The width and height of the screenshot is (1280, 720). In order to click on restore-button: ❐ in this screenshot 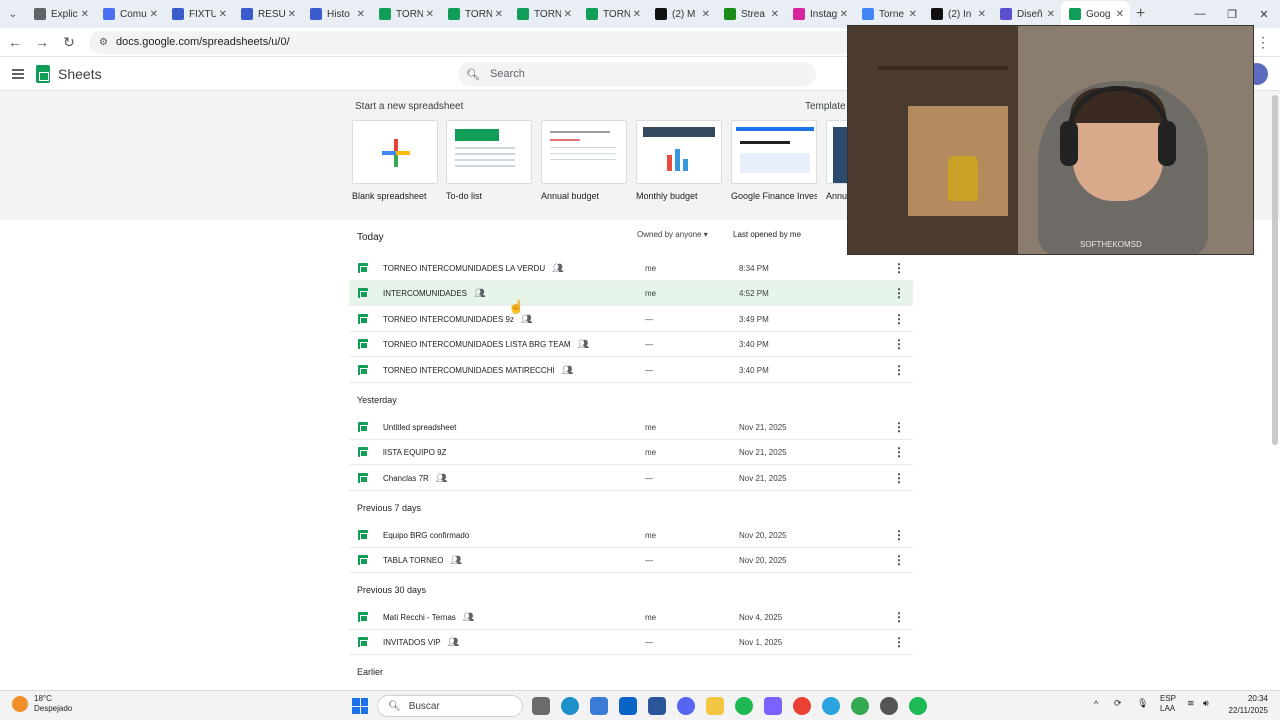, I will do `click(1232, 14)`.